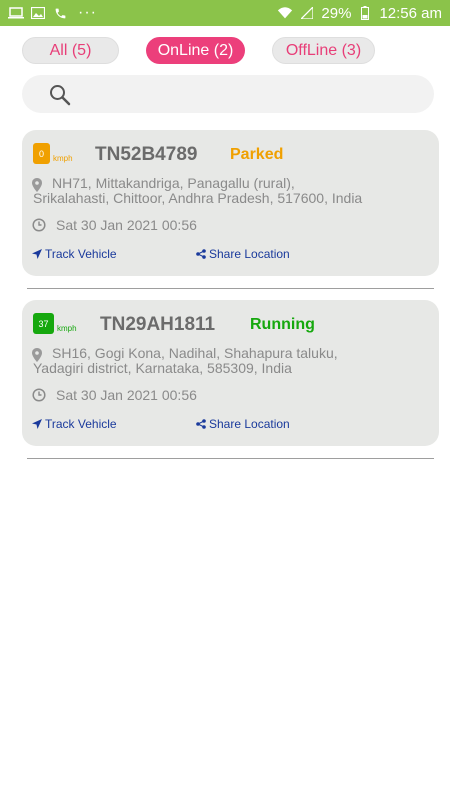 The height and width of the screenshot is (800, 450). I want to click on tab-online: OnLine (2), so click(195, 50).